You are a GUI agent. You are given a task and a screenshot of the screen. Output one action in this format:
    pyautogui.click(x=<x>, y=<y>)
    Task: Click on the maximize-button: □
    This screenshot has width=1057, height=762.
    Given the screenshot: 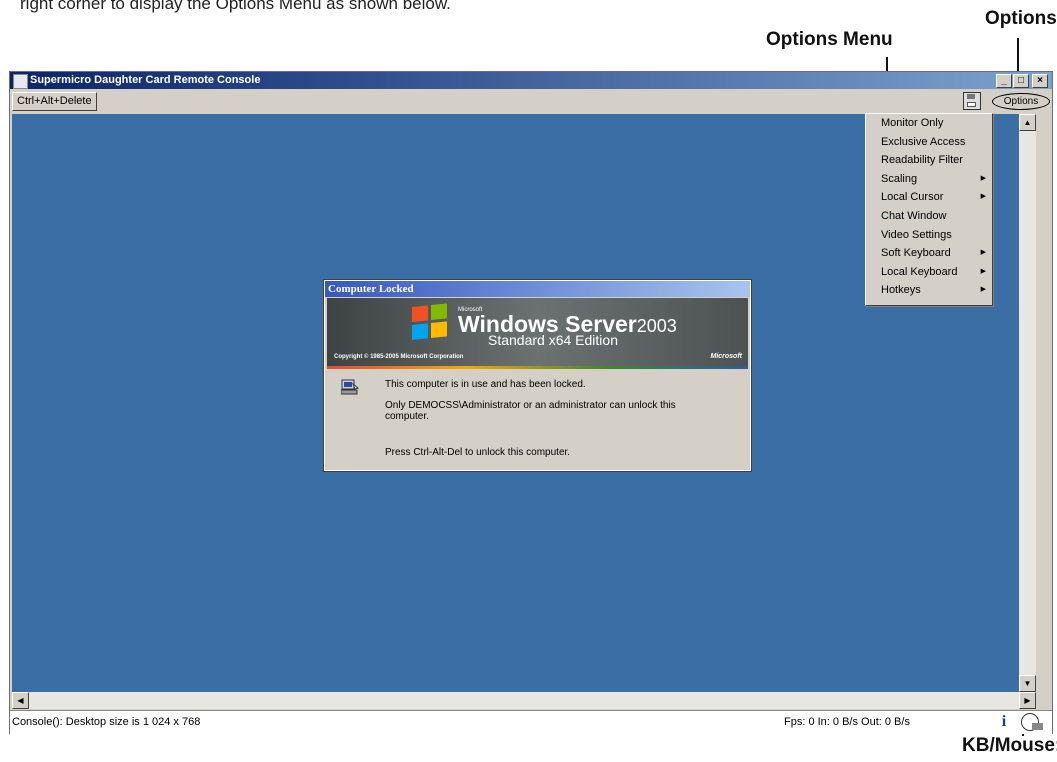 What is the action you would take?
    pyautogui.click(x=1021, y=81)
    